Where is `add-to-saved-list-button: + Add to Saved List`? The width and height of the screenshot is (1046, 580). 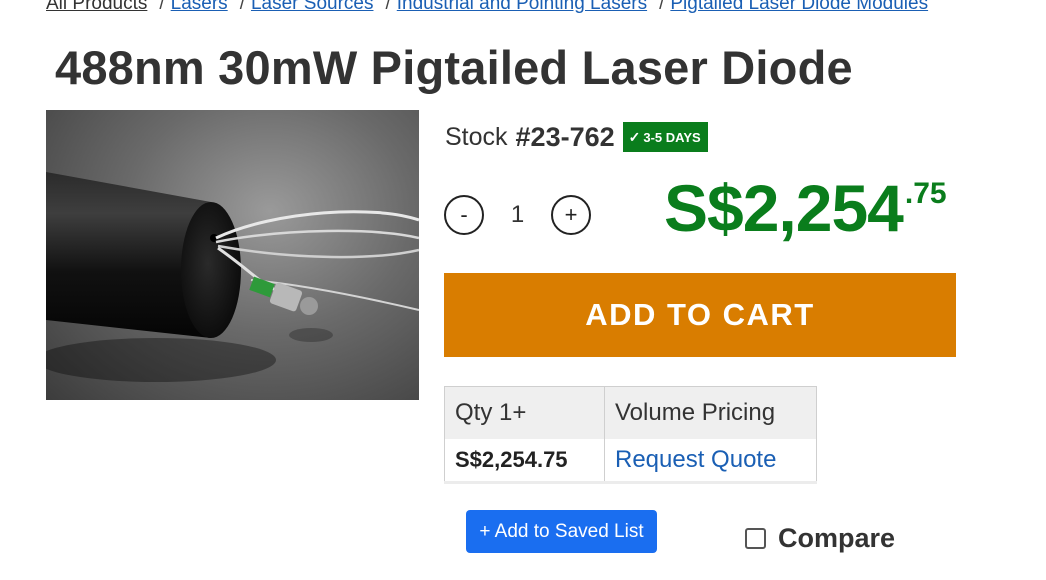 add-to-saved-list-button: + Add to Saved List is located at coordinates (561, 531).